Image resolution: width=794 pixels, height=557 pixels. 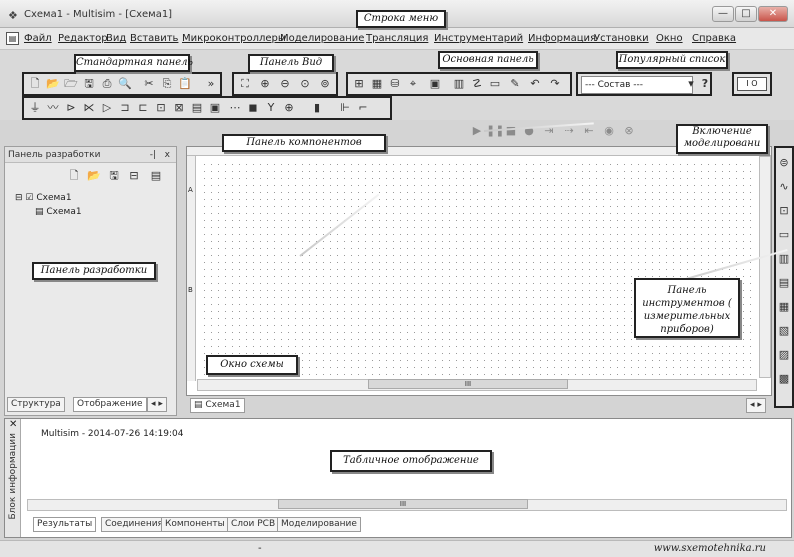 I want to click on tab-visibility: Отображение, so click(x=110, y=404).